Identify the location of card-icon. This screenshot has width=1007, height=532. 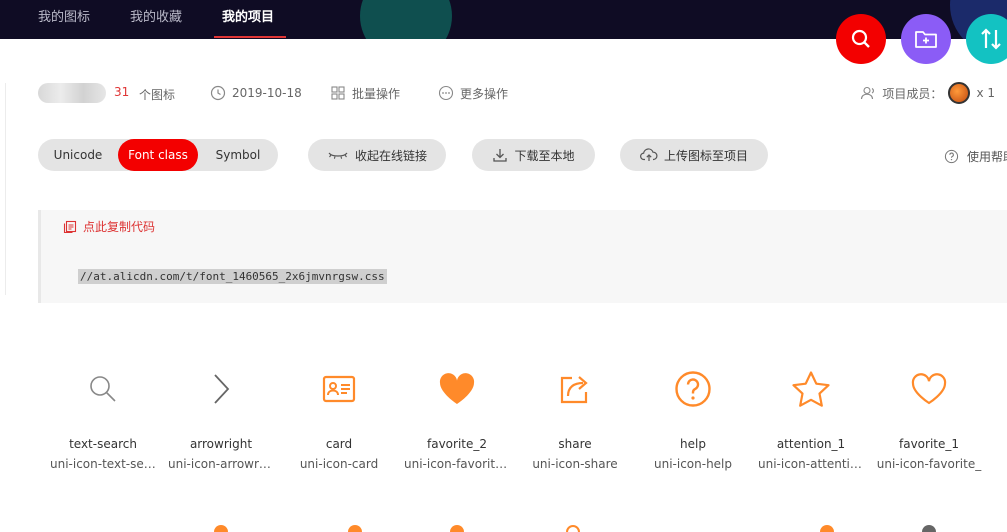
(339, 389).